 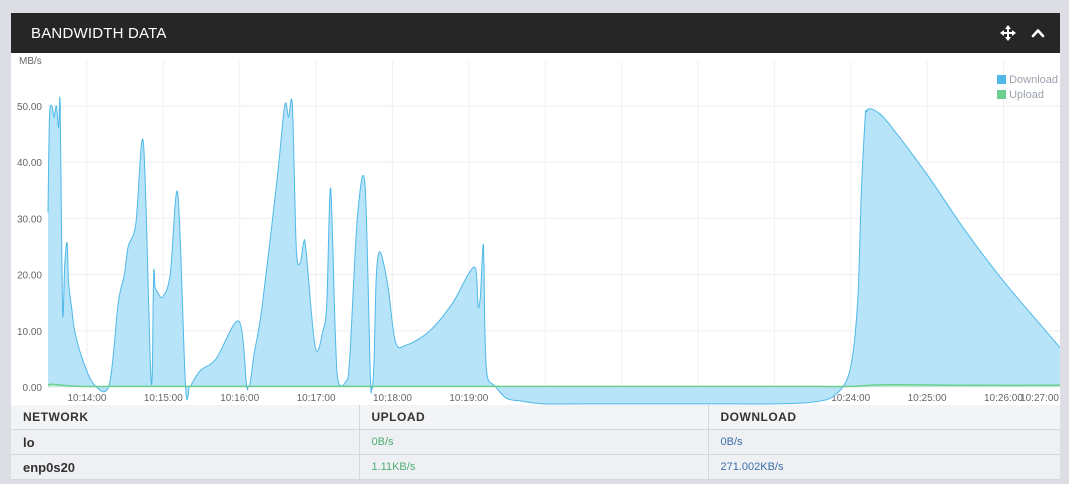 I want to click on x-tick-label: 10:17:00, so click(x=316, y=398).